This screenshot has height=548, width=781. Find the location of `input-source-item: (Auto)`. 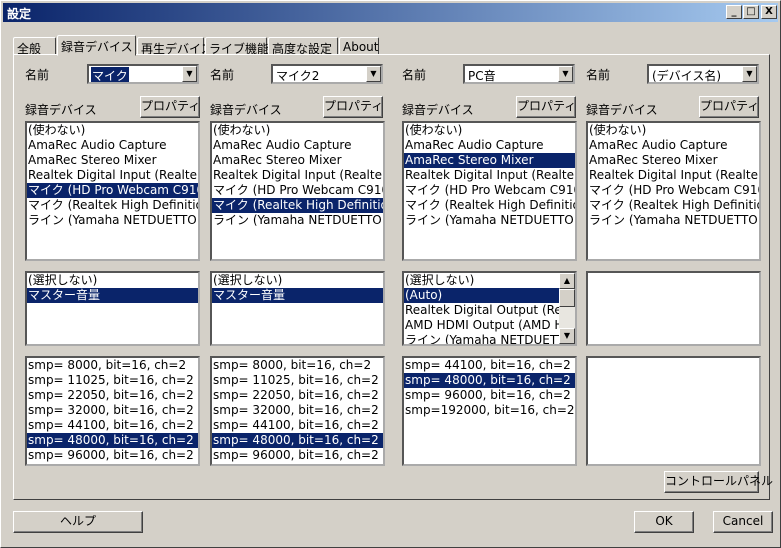

input-source-item: (Auto) is located at coordinates (481, 295).